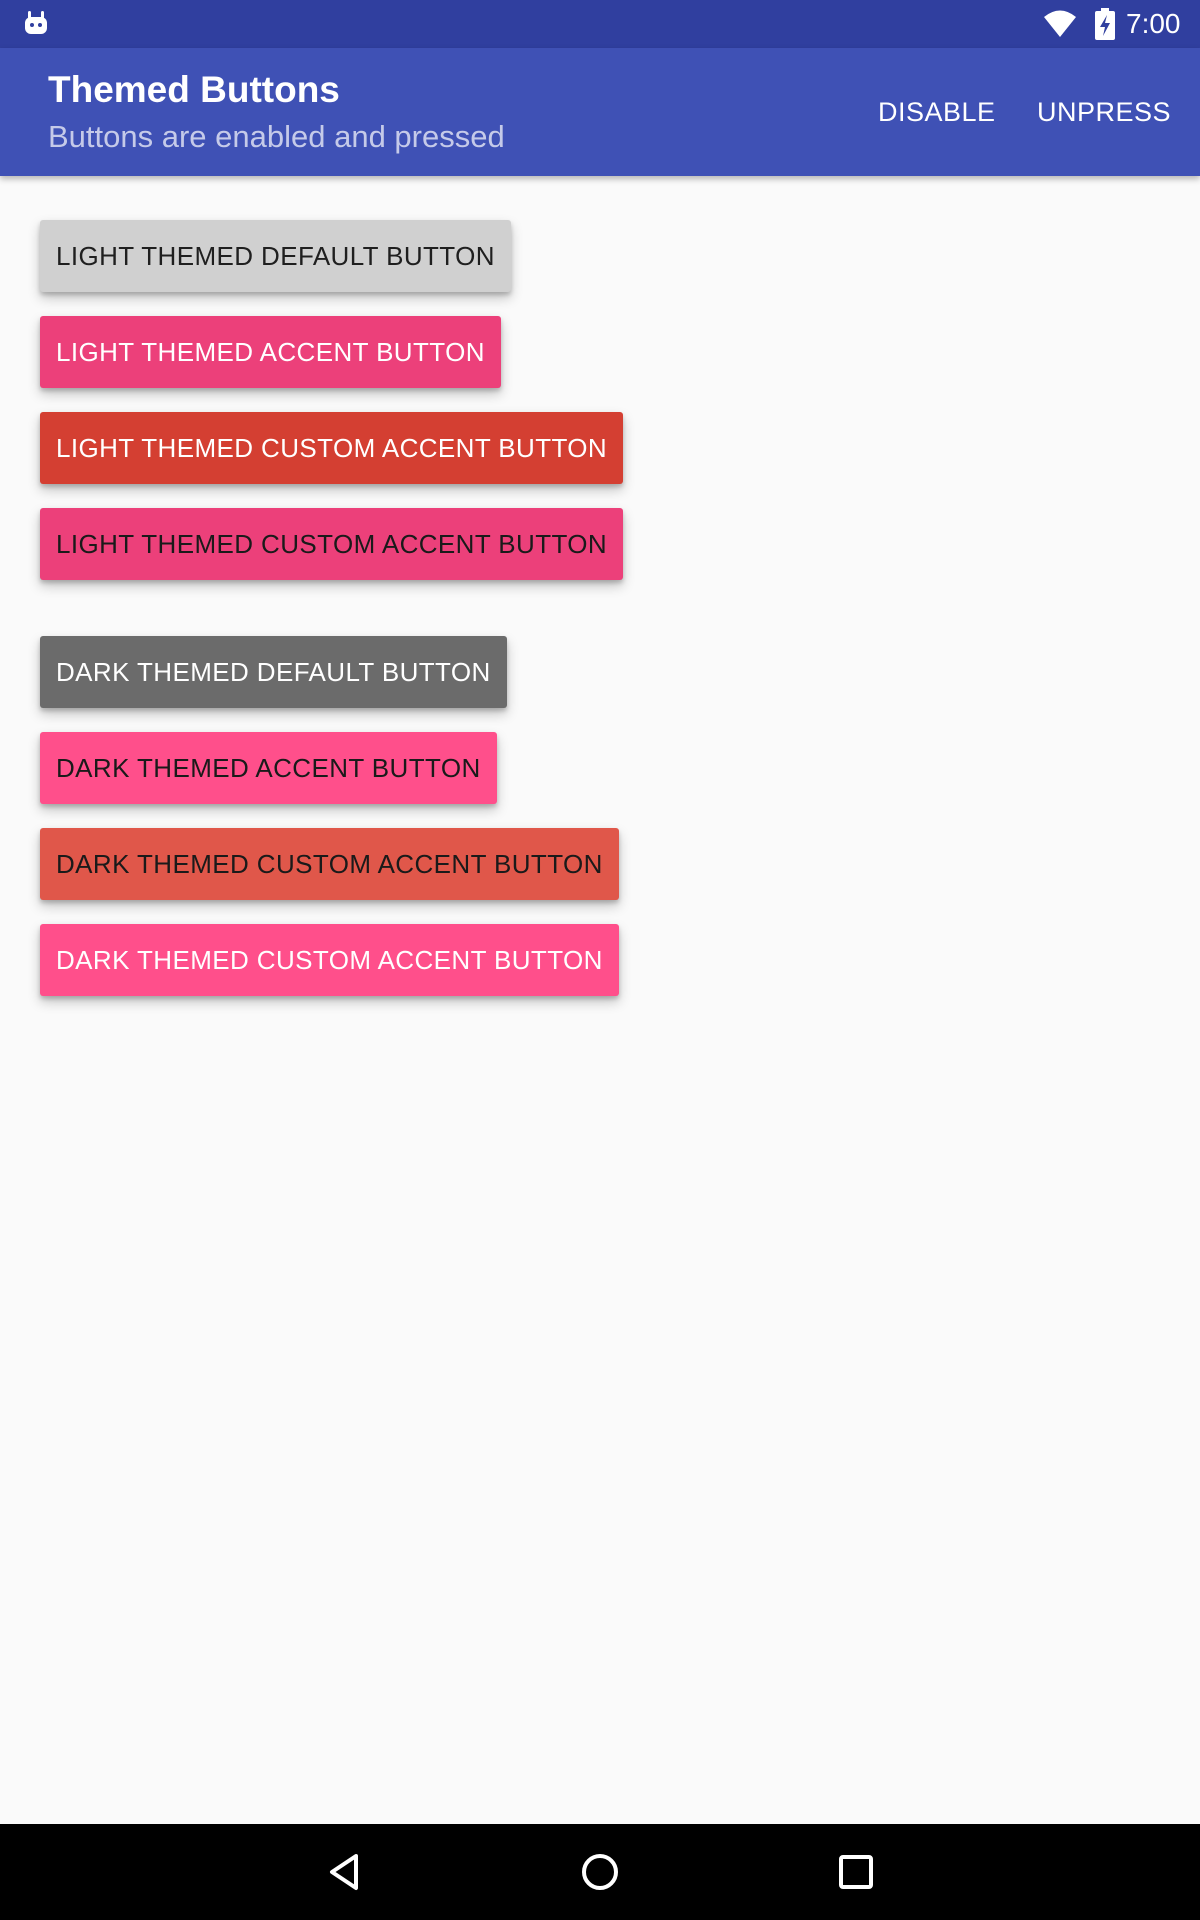 This screenshot has width=1200, height=1920. I want to click on wifi-icon, so click(1060, 23).